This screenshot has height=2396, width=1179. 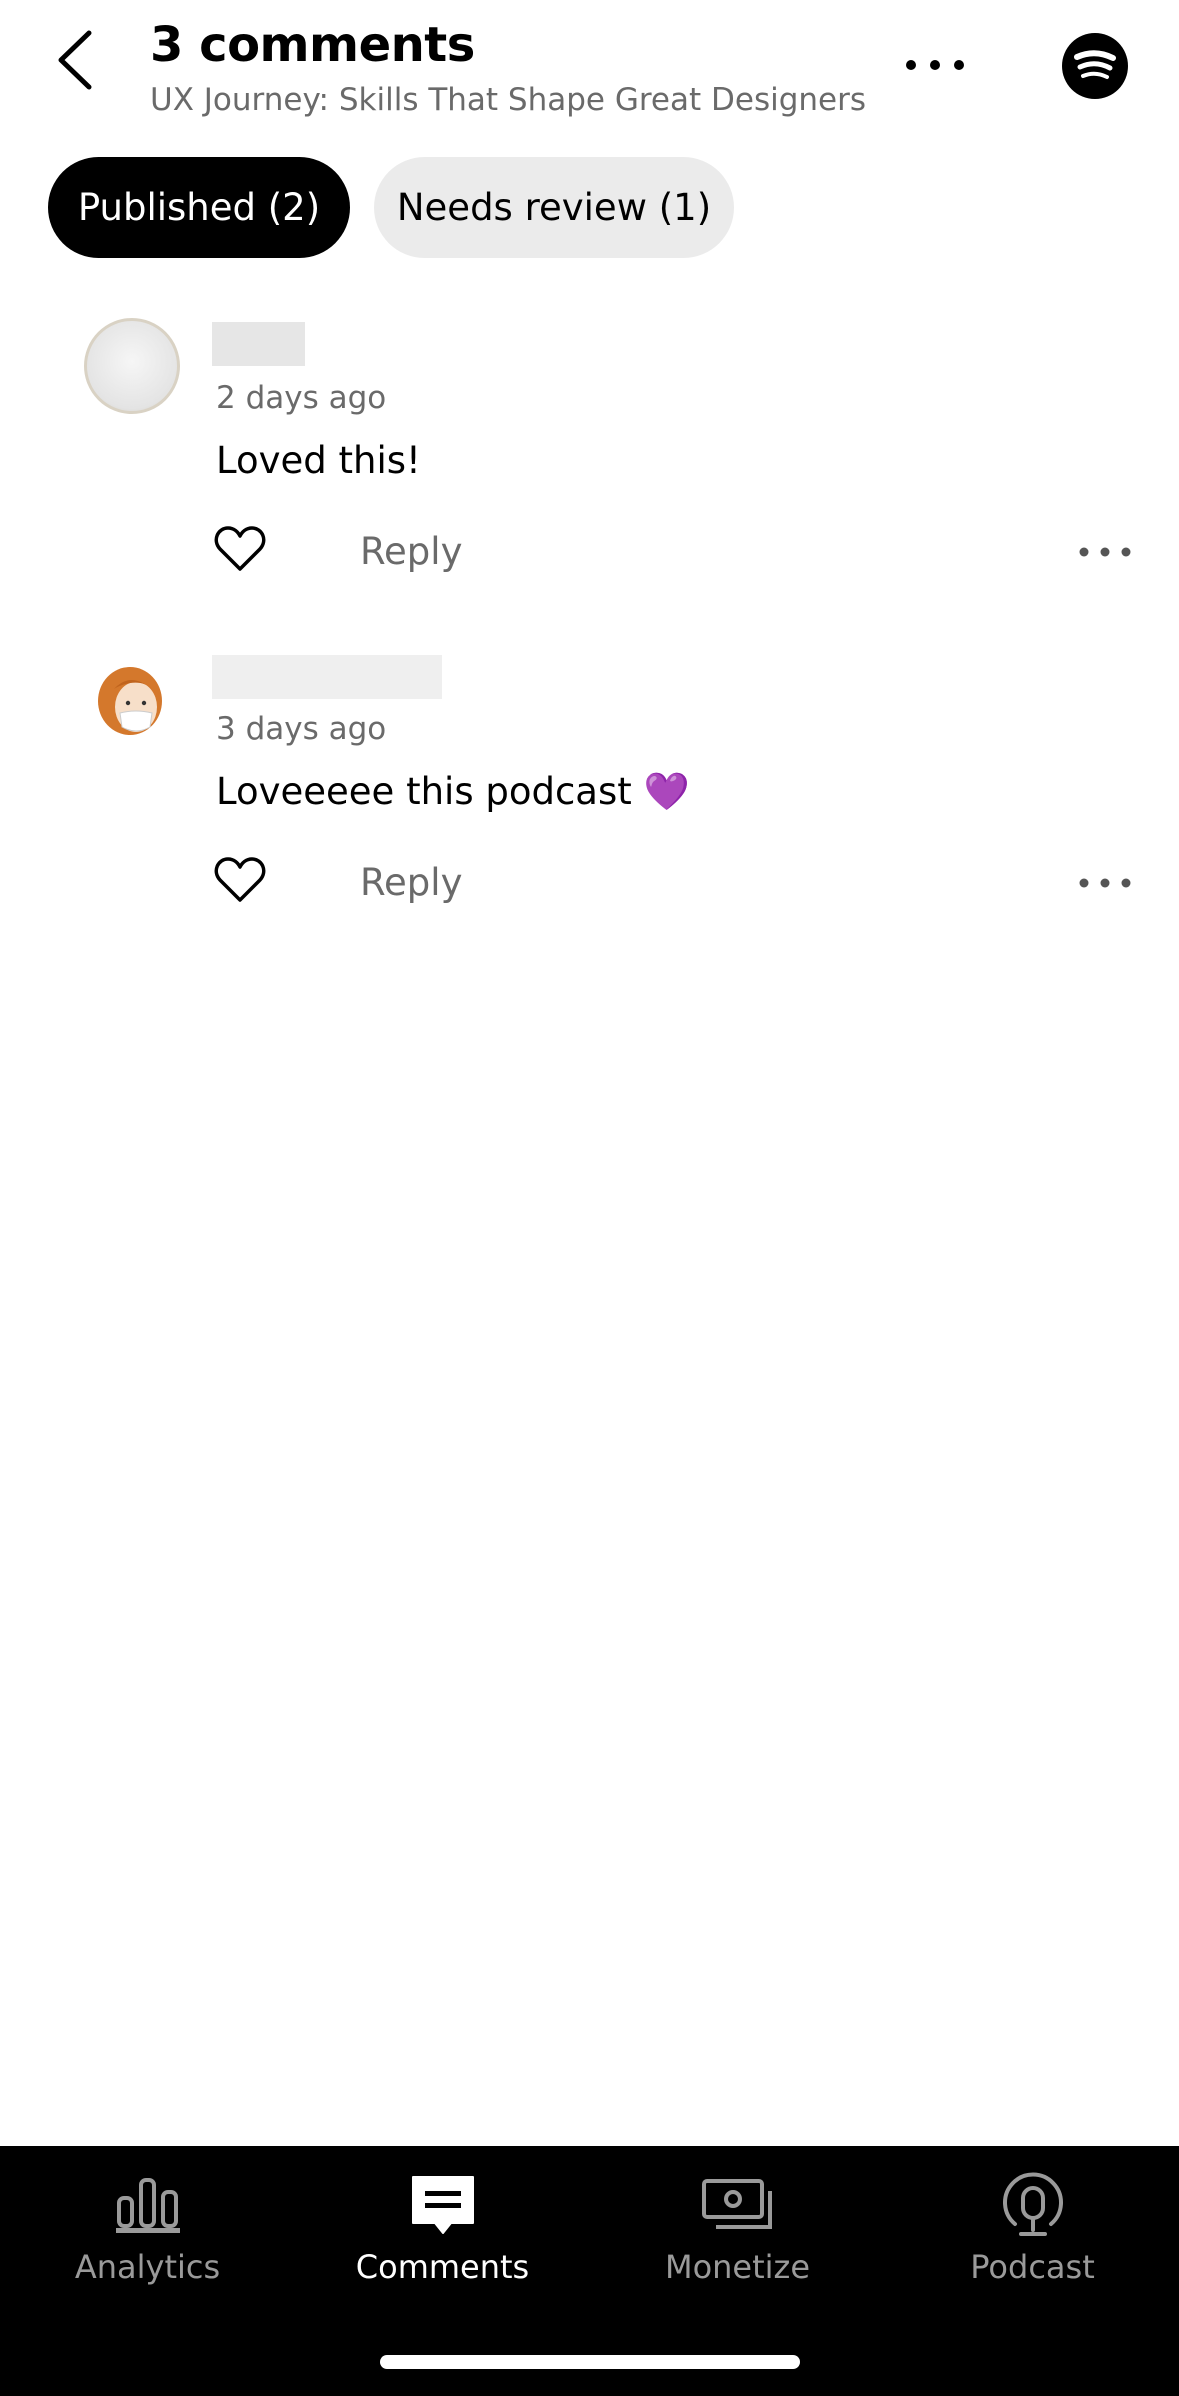 What do you see at coordinates (443, 2205) in the screenshot?
I see `comment-icon` at bounding box center [443, 2205].